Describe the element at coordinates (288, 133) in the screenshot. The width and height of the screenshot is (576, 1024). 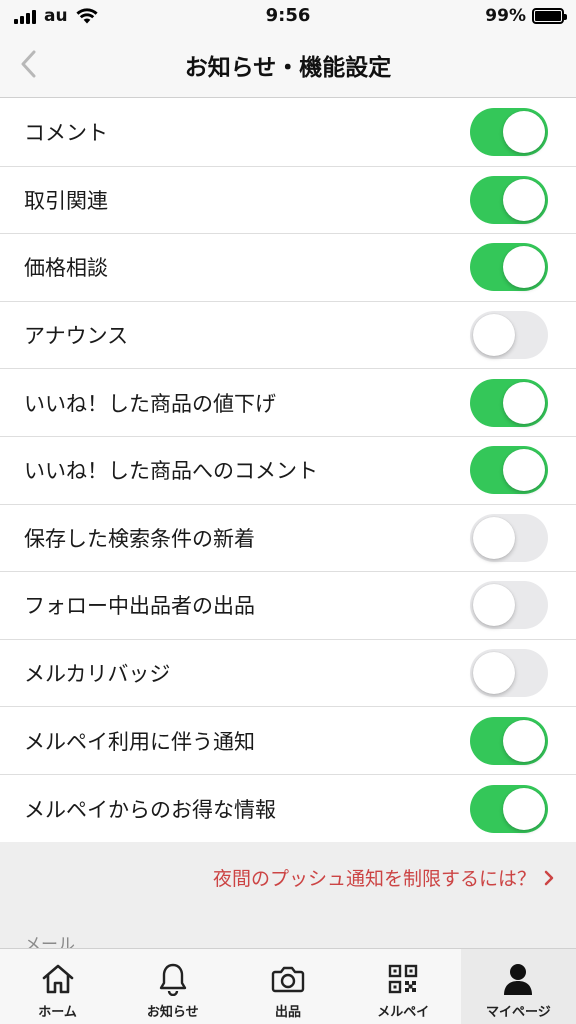
I see `setting-row-comment: コメント` at that location.